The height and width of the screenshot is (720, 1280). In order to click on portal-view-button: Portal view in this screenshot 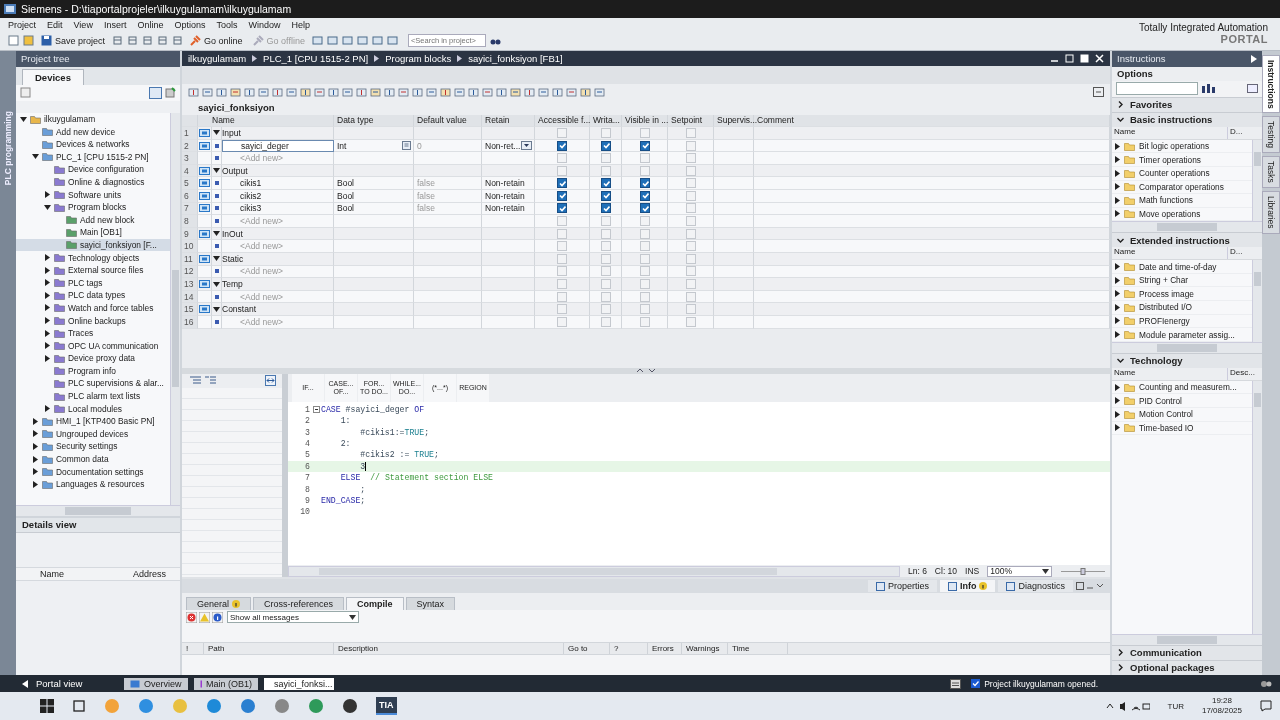, I will do `click(70, 684)`.